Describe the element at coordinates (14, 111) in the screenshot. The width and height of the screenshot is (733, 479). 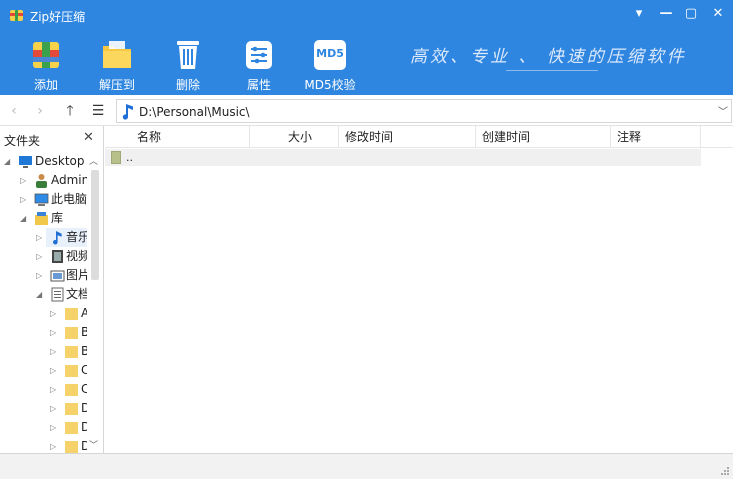
I see `back-icon: ‹` at that location.